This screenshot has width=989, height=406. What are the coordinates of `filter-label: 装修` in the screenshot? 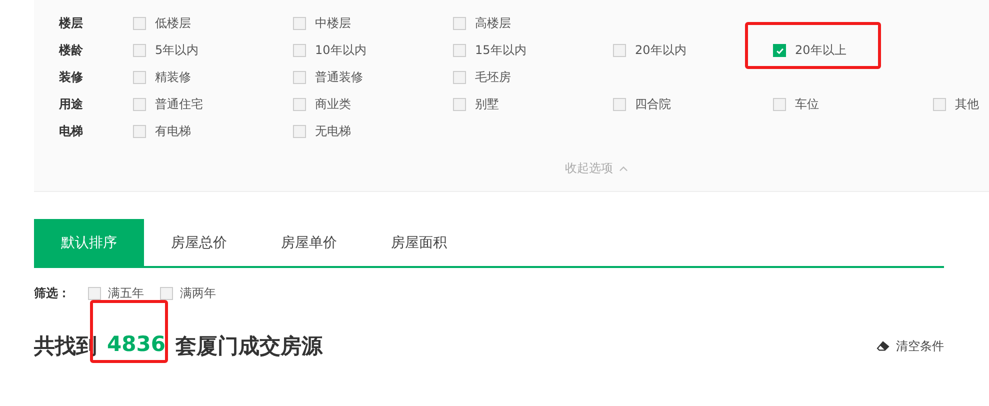 It's located at (71, 77).